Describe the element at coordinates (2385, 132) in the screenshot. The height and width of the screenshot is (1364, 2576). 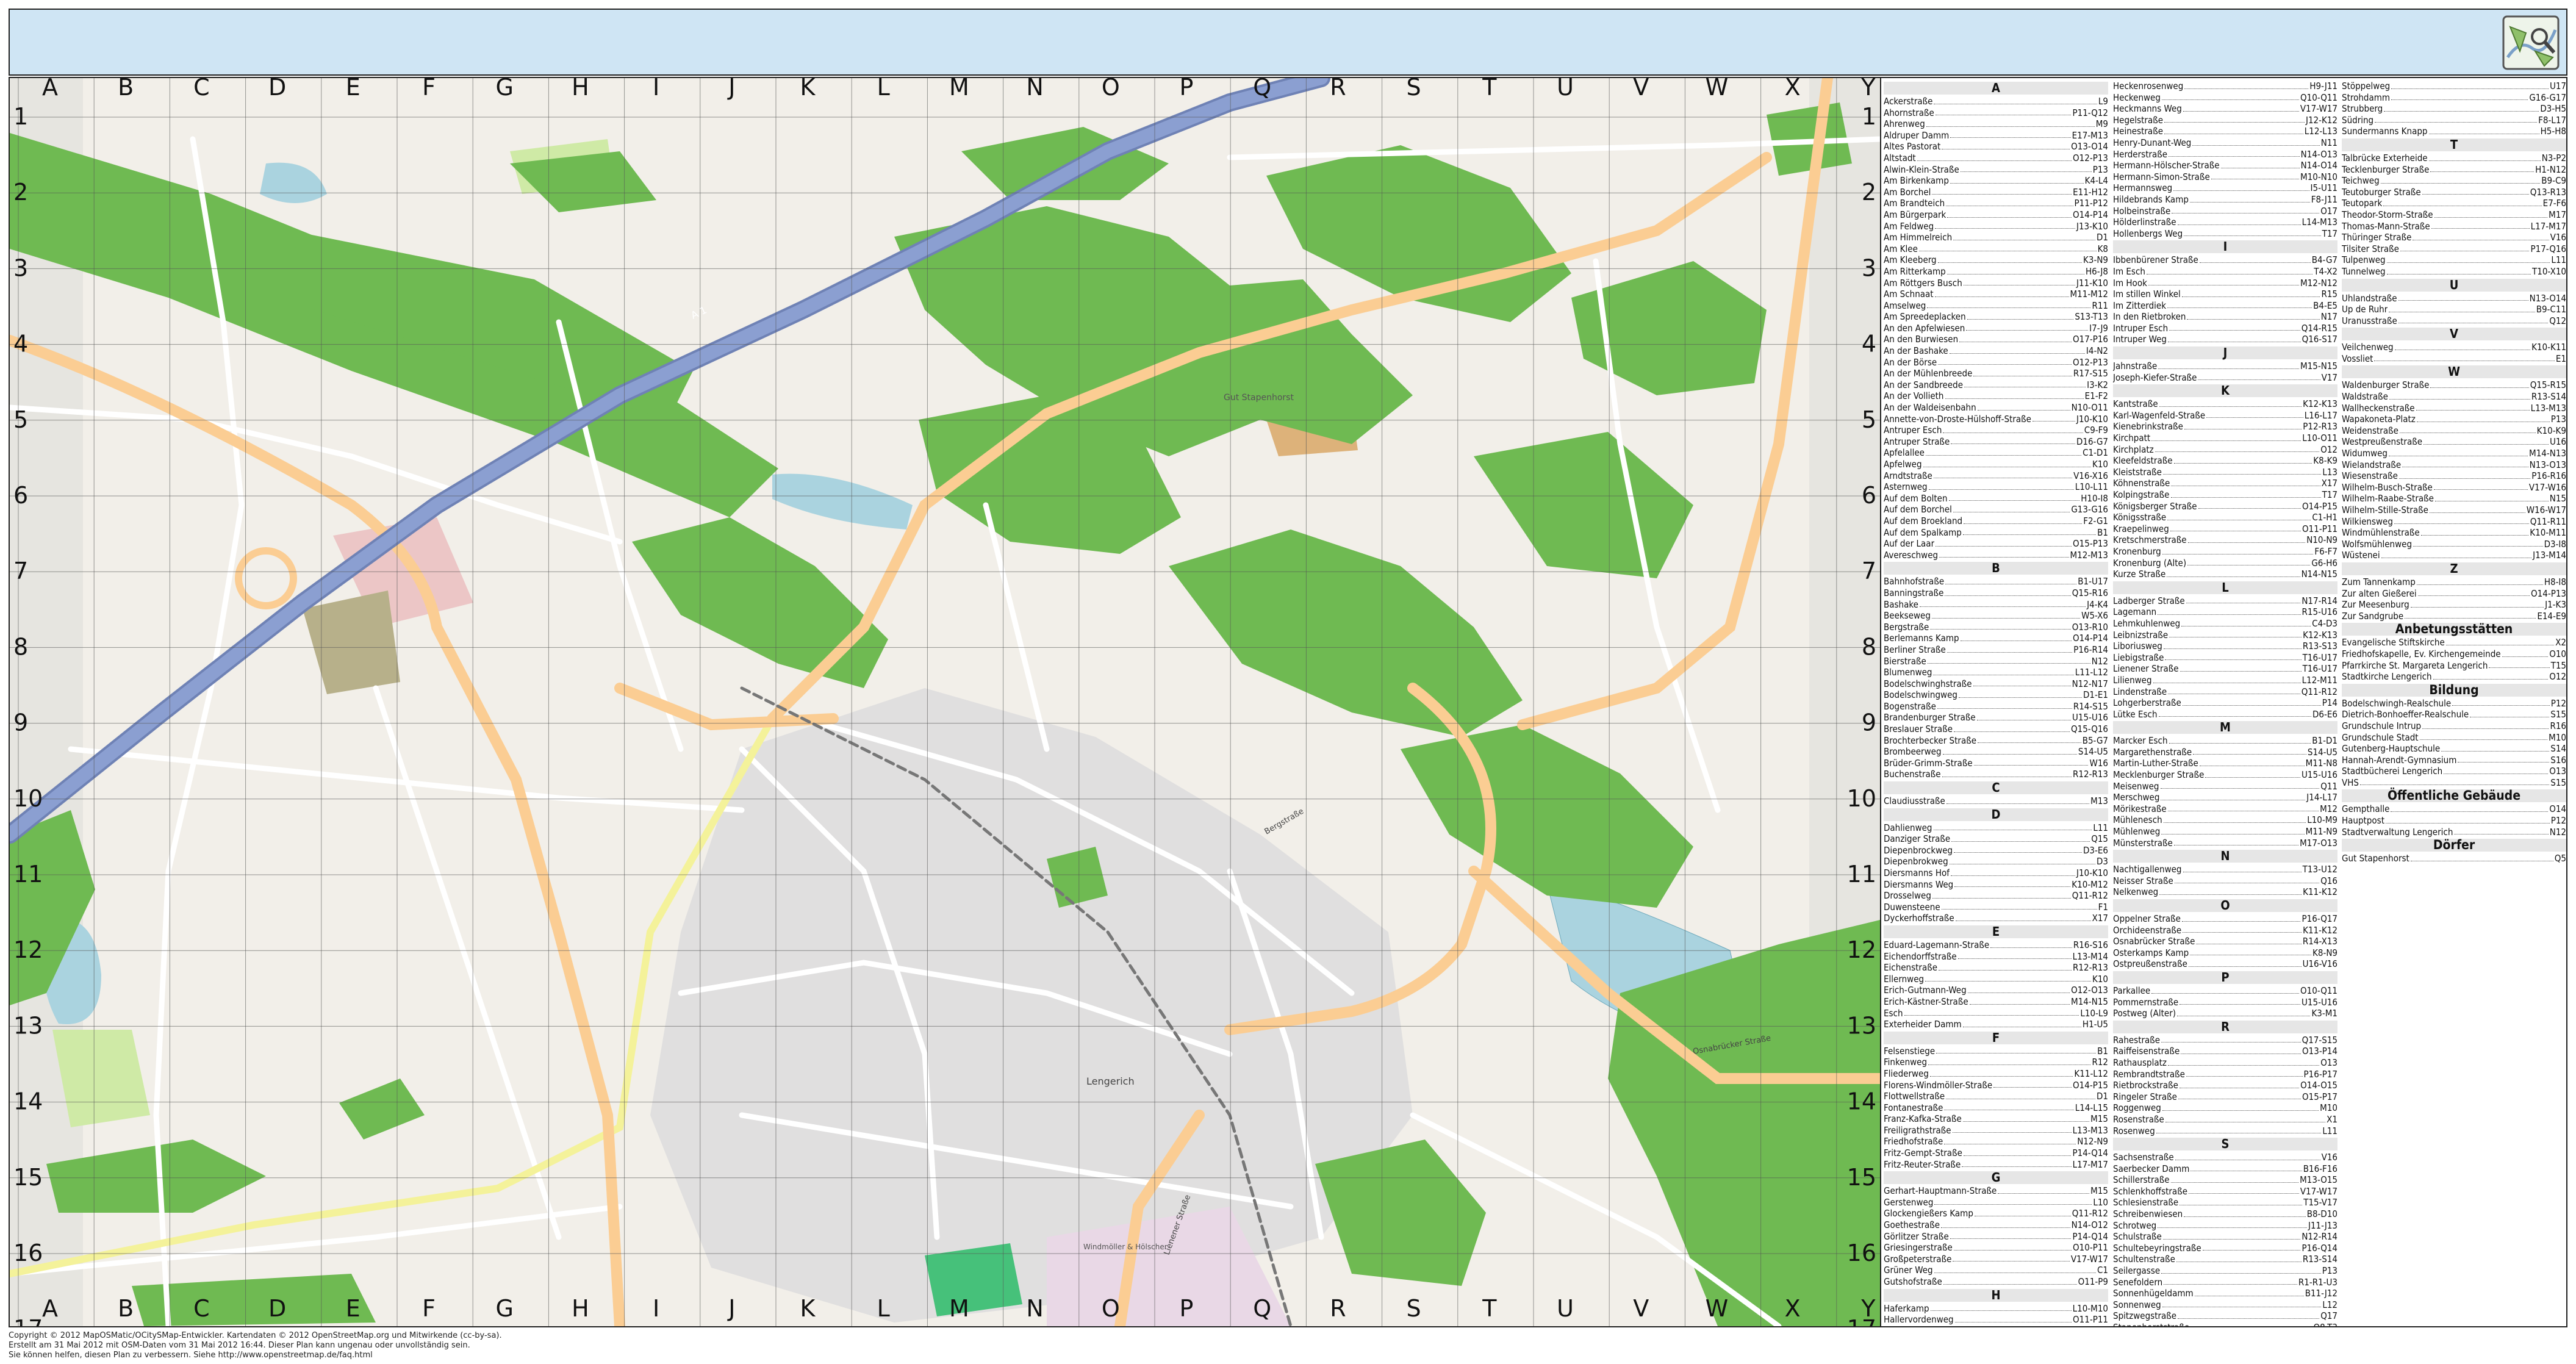
I see `street-name: Sundermanns Knapp` at that location.